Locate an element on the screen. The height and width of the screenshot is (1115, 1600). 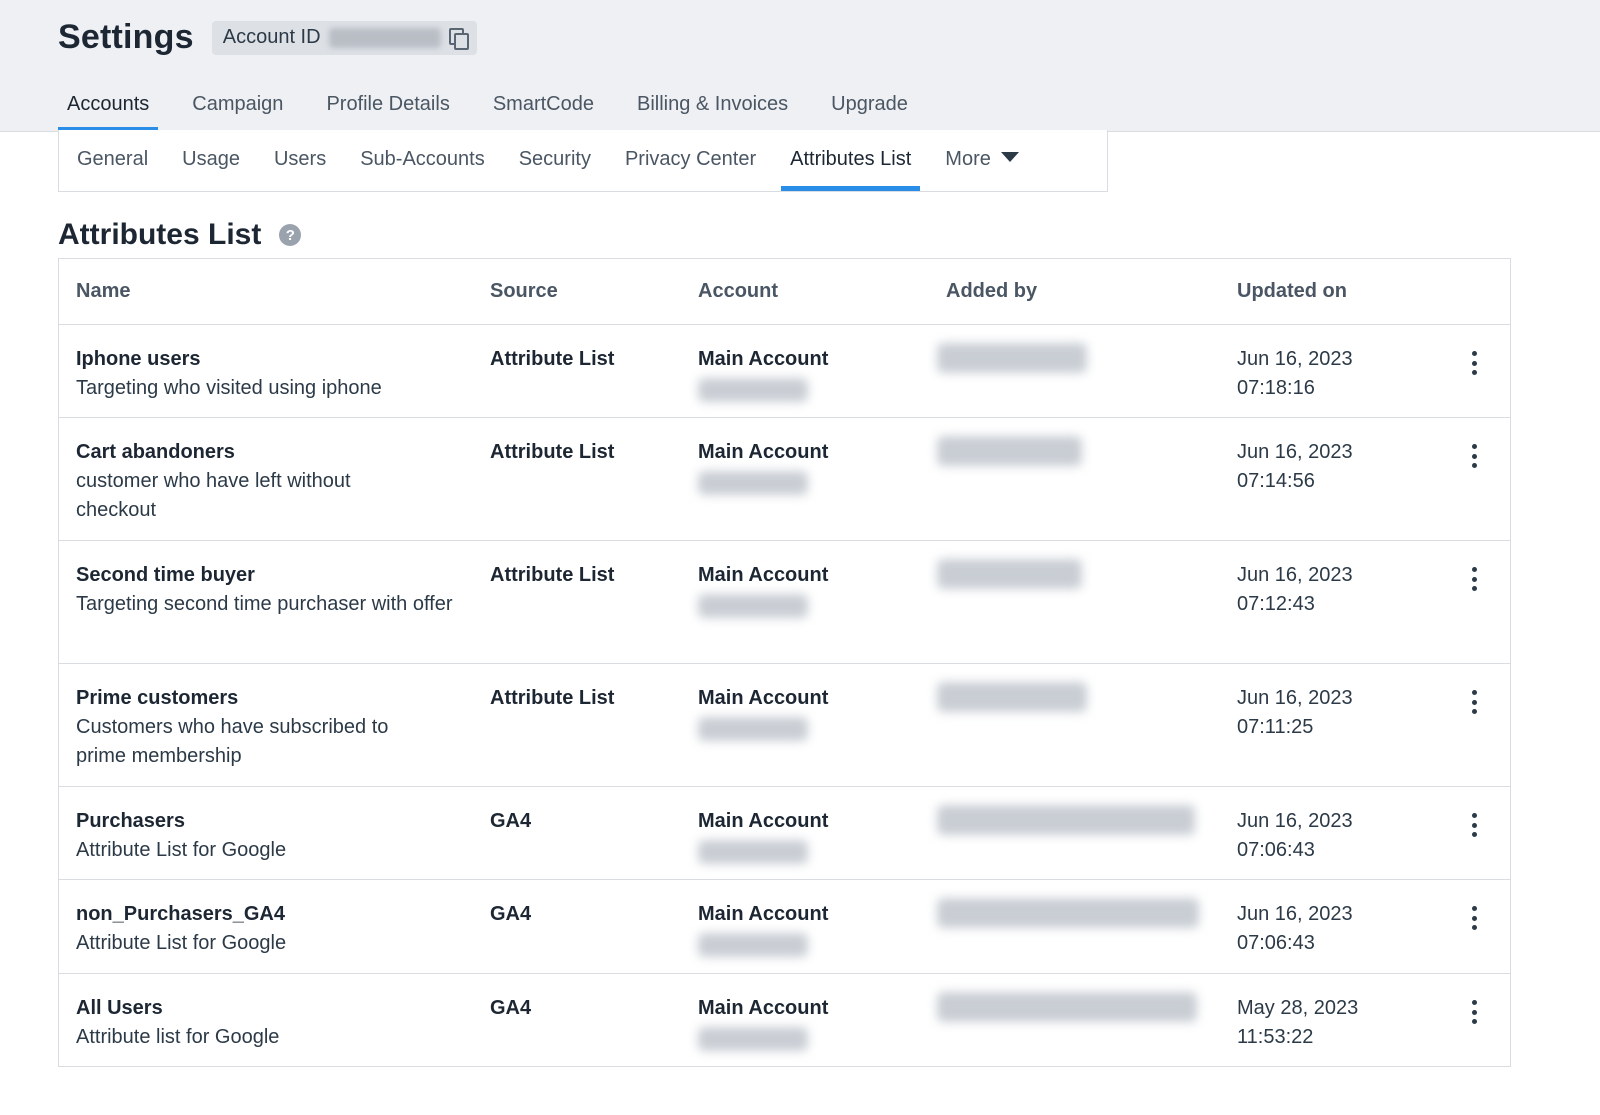
subtab-general: General is located at coordinates (112, 160).